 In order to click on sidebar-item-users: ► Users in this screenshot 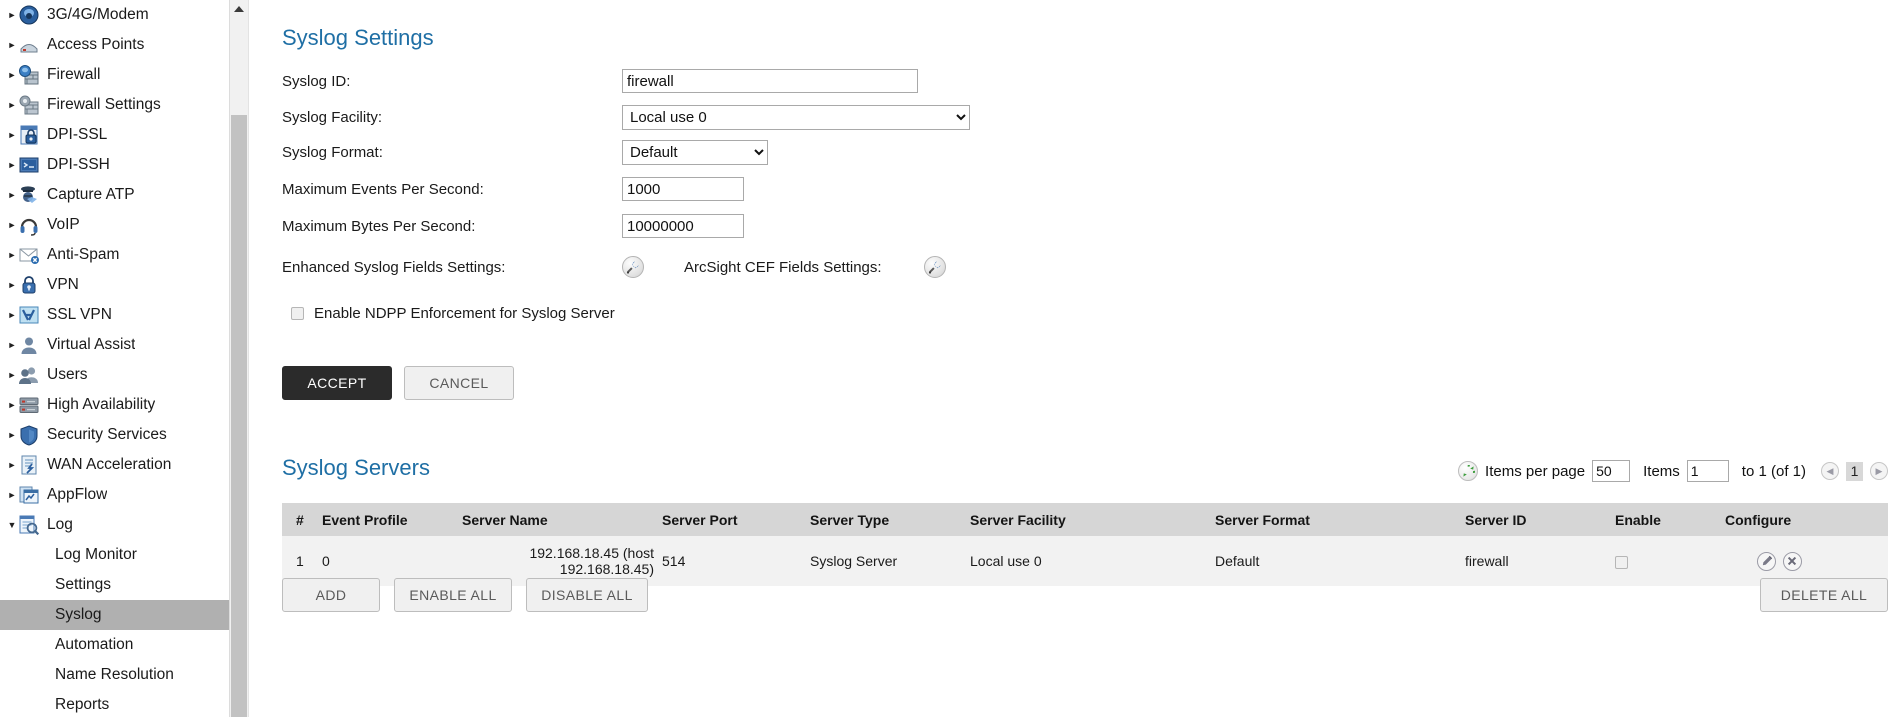, I will do `click(115, 375)`.